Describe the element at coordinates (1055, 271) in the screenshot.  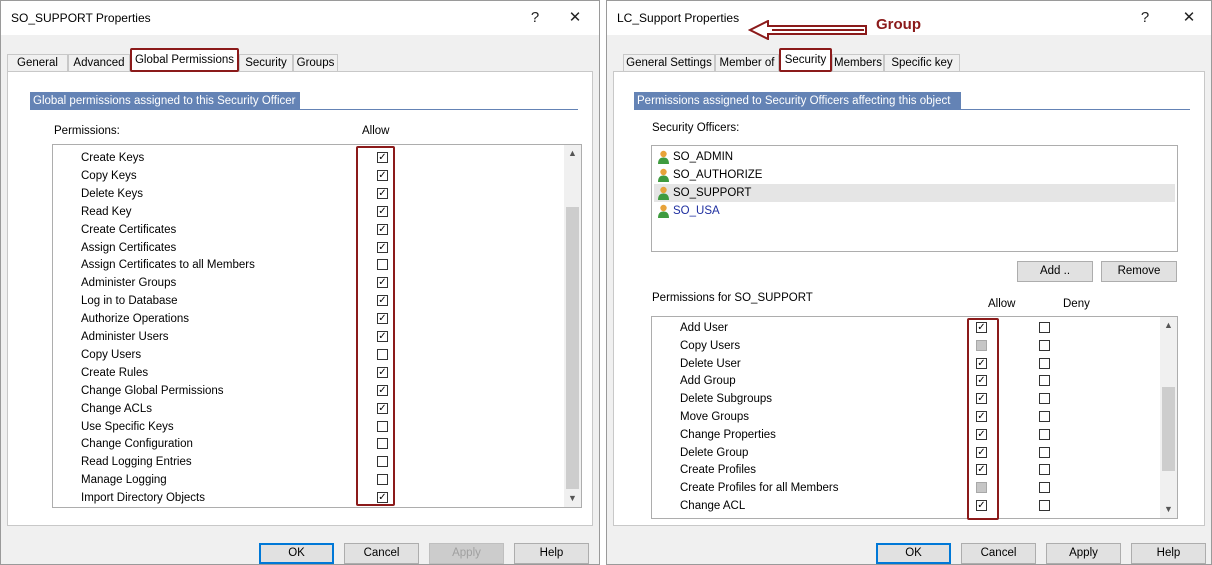
I see `add-officer-button: Add ..` at that location.